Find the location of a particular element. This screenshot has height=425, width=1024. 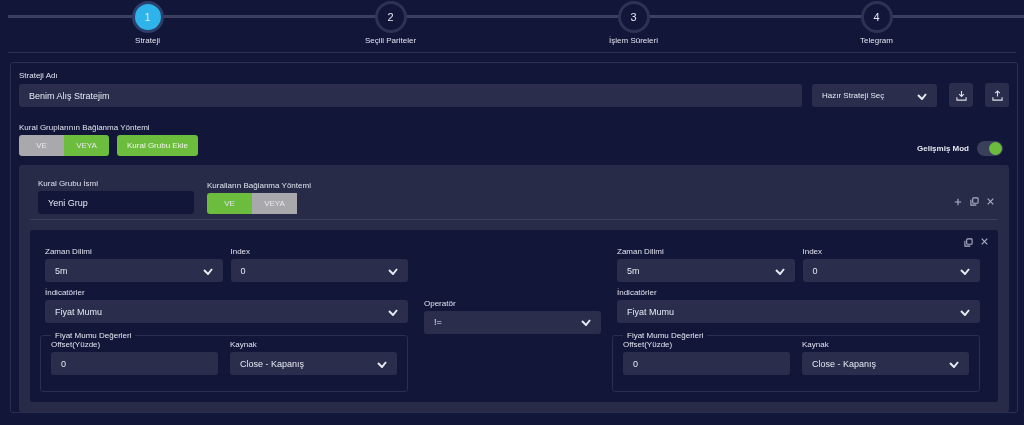

download-button is located at coordinates (961, 95).